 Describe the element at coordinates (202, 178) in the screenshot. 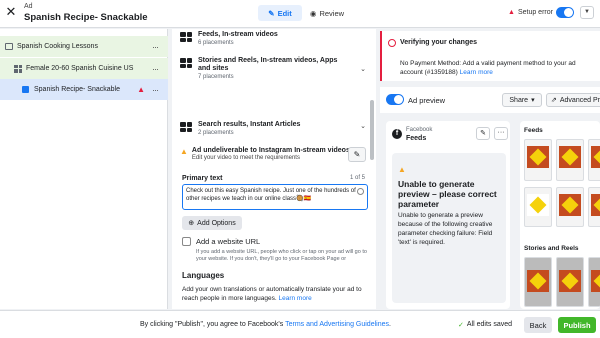

I see `primary-text-label: Primary text` at that location.